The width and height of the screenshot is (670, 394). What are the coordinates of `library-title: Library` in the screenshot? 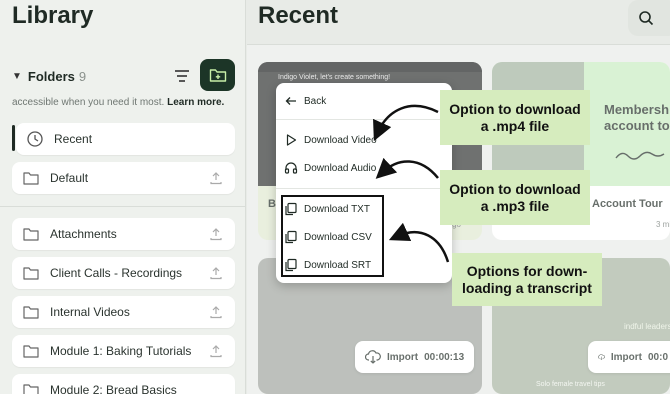 It's located at (53, 15).